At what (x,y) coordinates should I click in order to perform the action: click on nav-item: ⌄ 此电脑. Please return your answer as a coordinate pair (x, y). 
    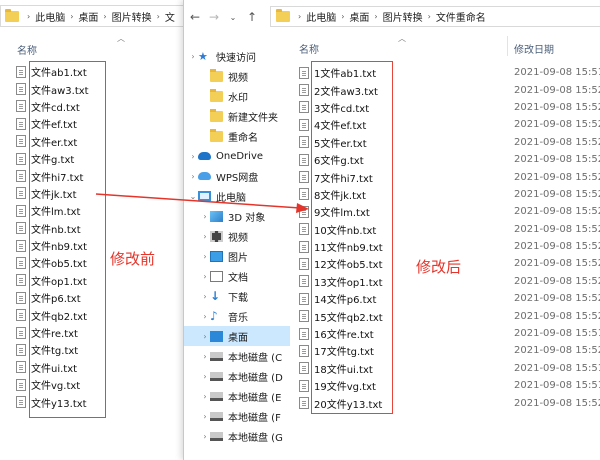
    Looking at the image, I should click on (237, 196).